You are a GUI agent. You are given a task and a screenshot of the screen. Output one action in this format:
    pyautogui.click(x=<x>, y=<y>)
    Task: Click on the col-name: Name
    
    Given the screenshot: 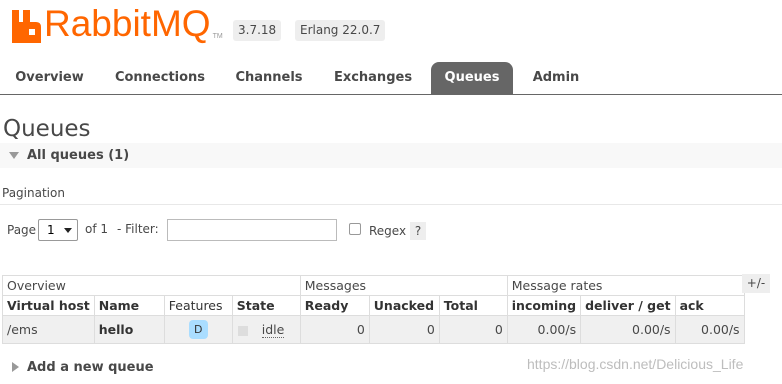 What is the action you would take?
    pyautogui.click(x=129, y=305)
    